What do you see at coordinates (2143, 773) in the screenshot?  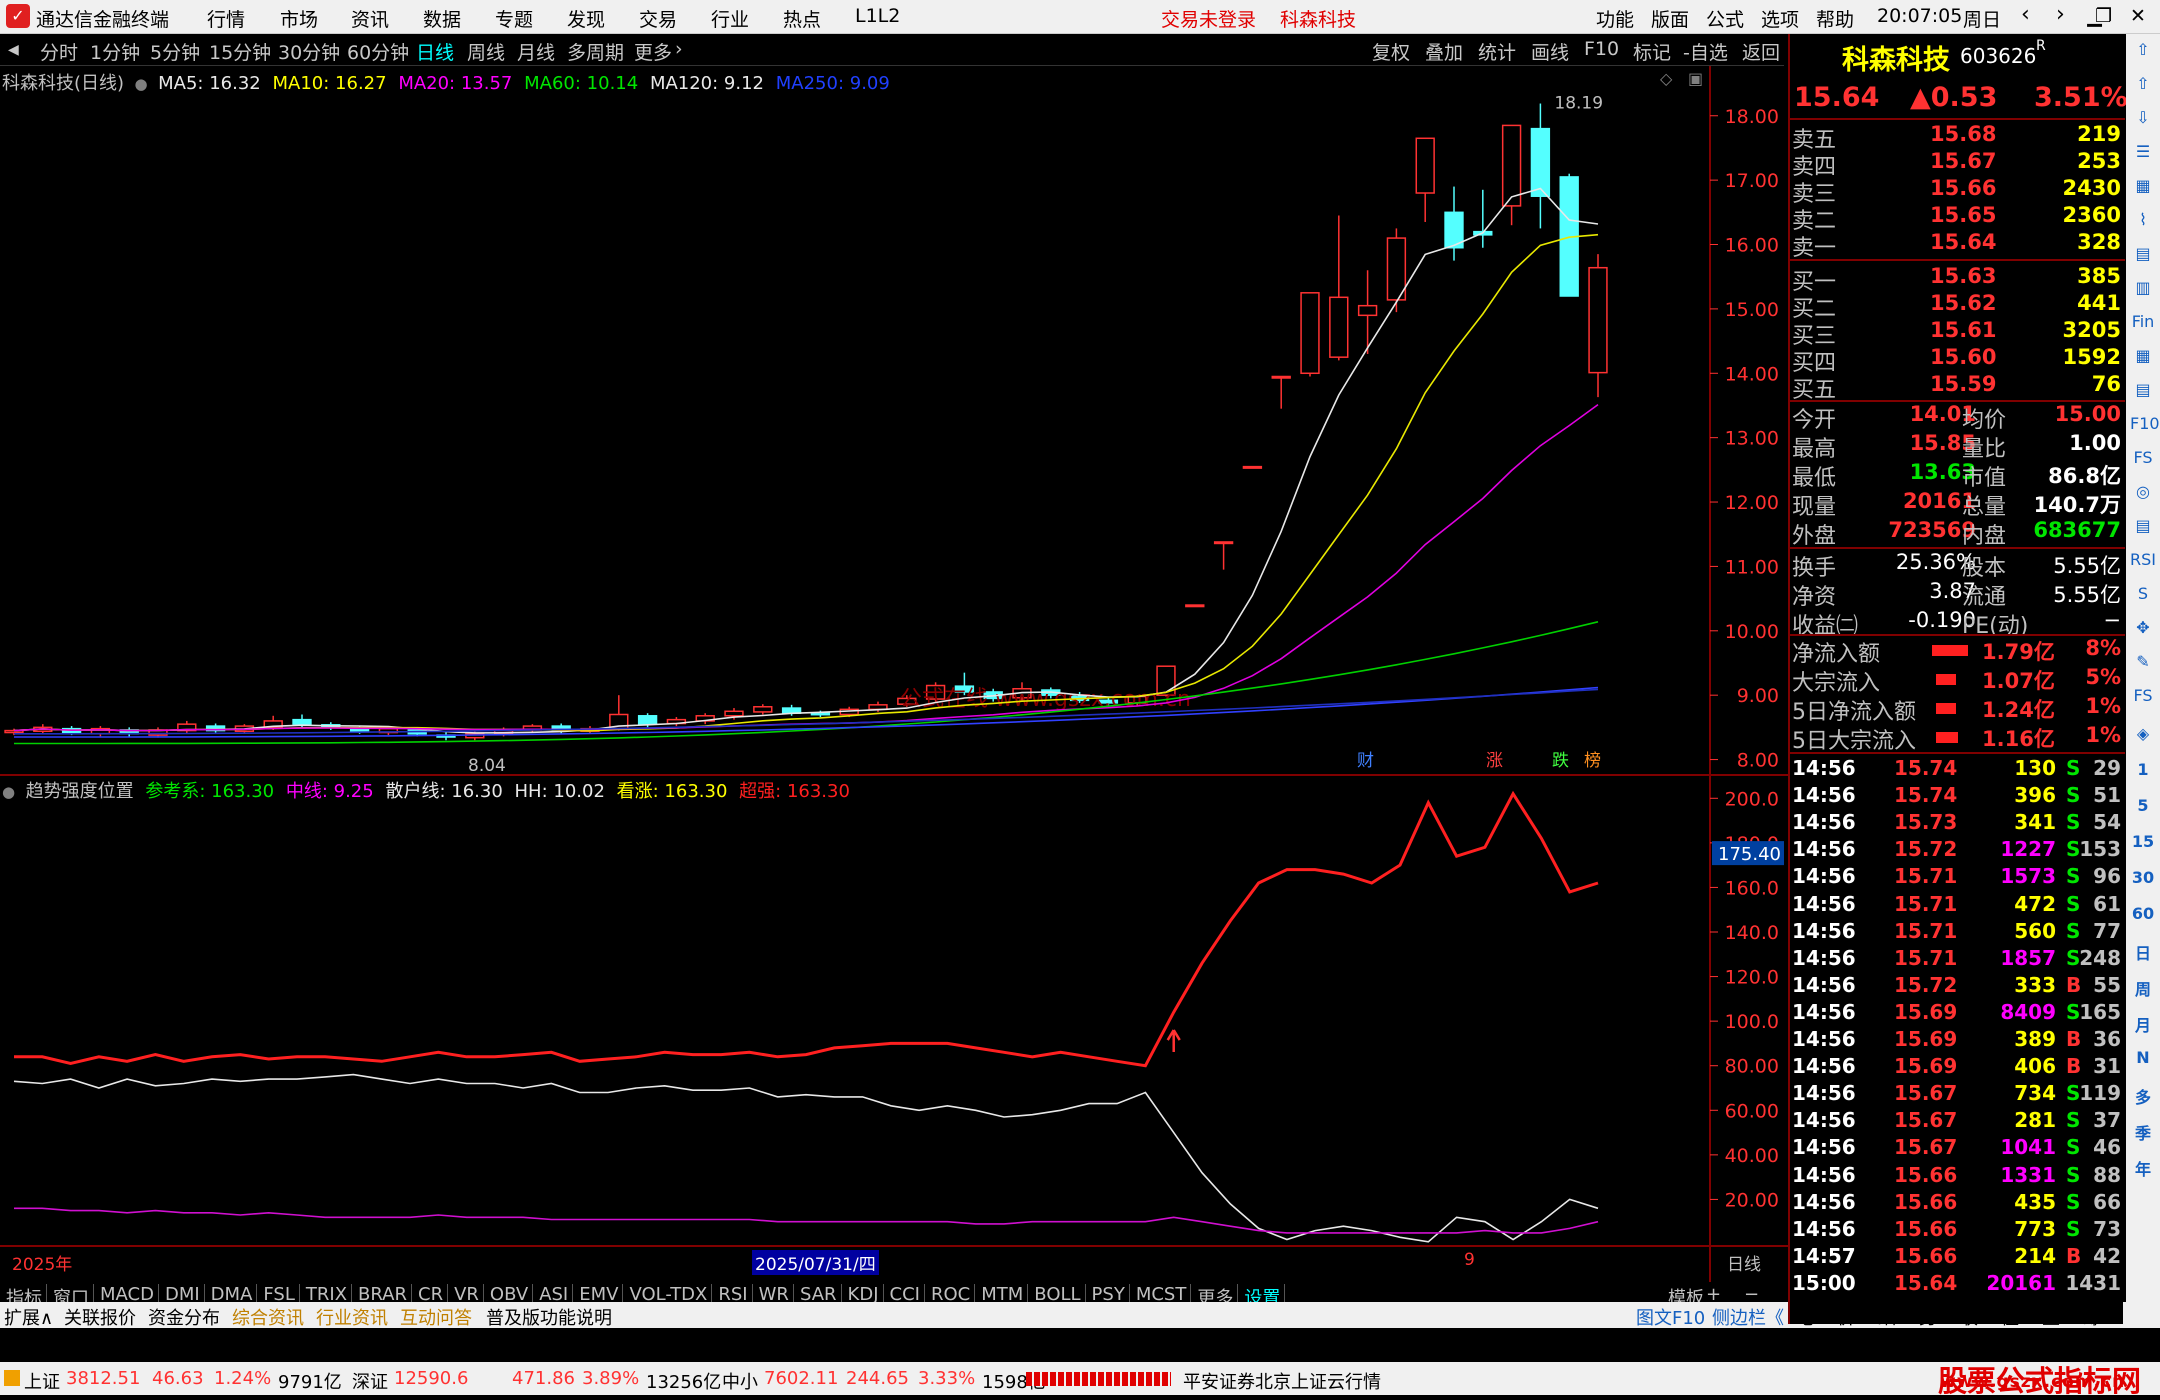 I see `sidebar-btn-icon-21: 1` at bounding box center [2143, 773].